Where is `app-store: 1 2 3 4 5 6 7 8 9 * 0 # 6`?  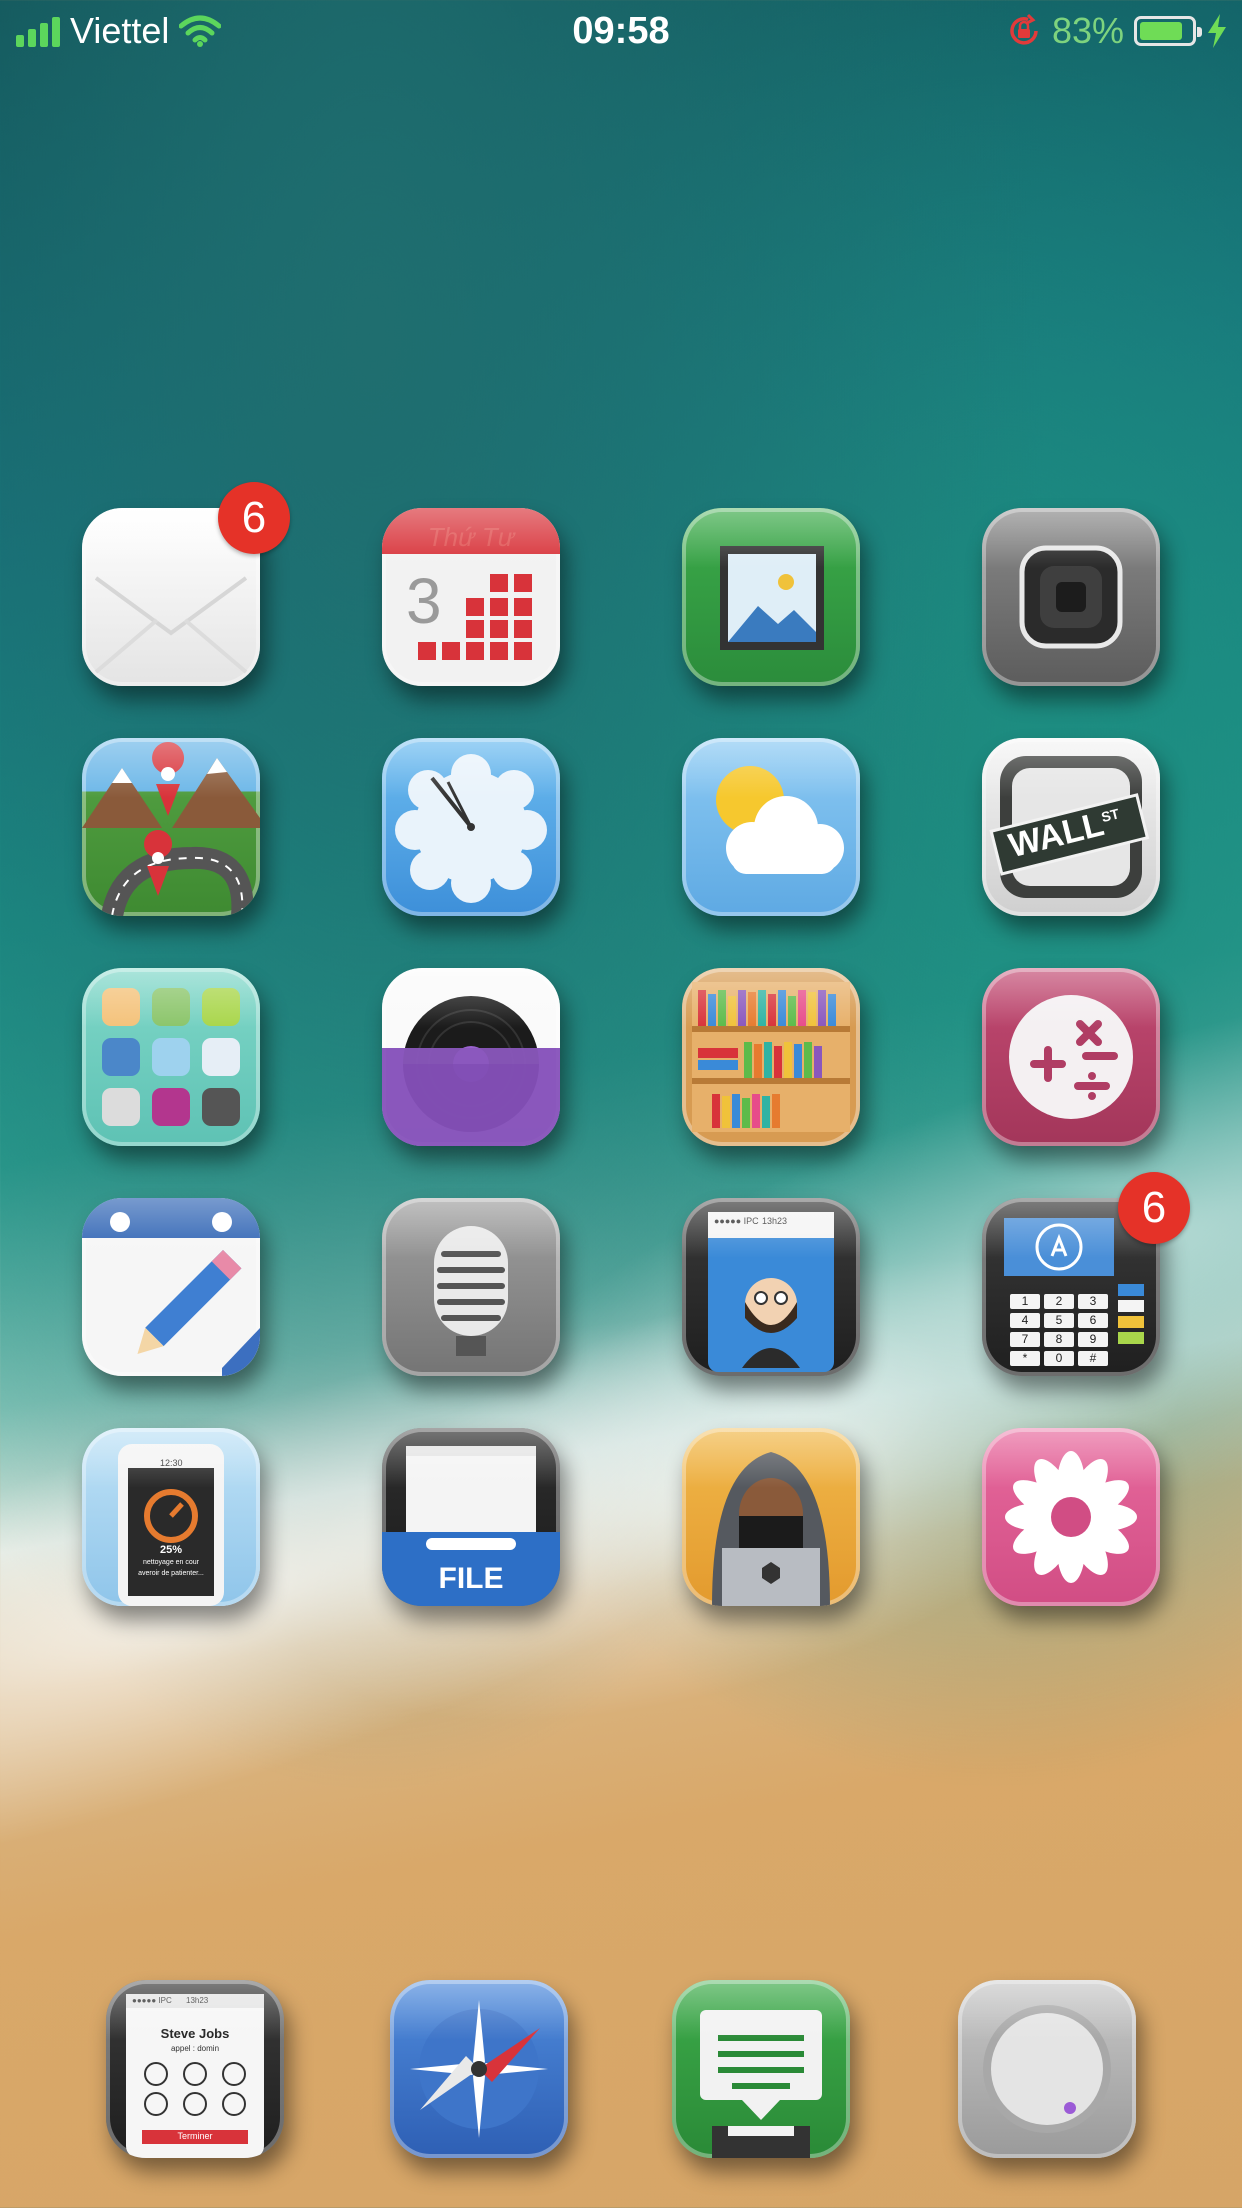
app-store: 1 2 3 4 5 6 7 8 9 * 0 # 6 is located at coordinates (1086, 1274).